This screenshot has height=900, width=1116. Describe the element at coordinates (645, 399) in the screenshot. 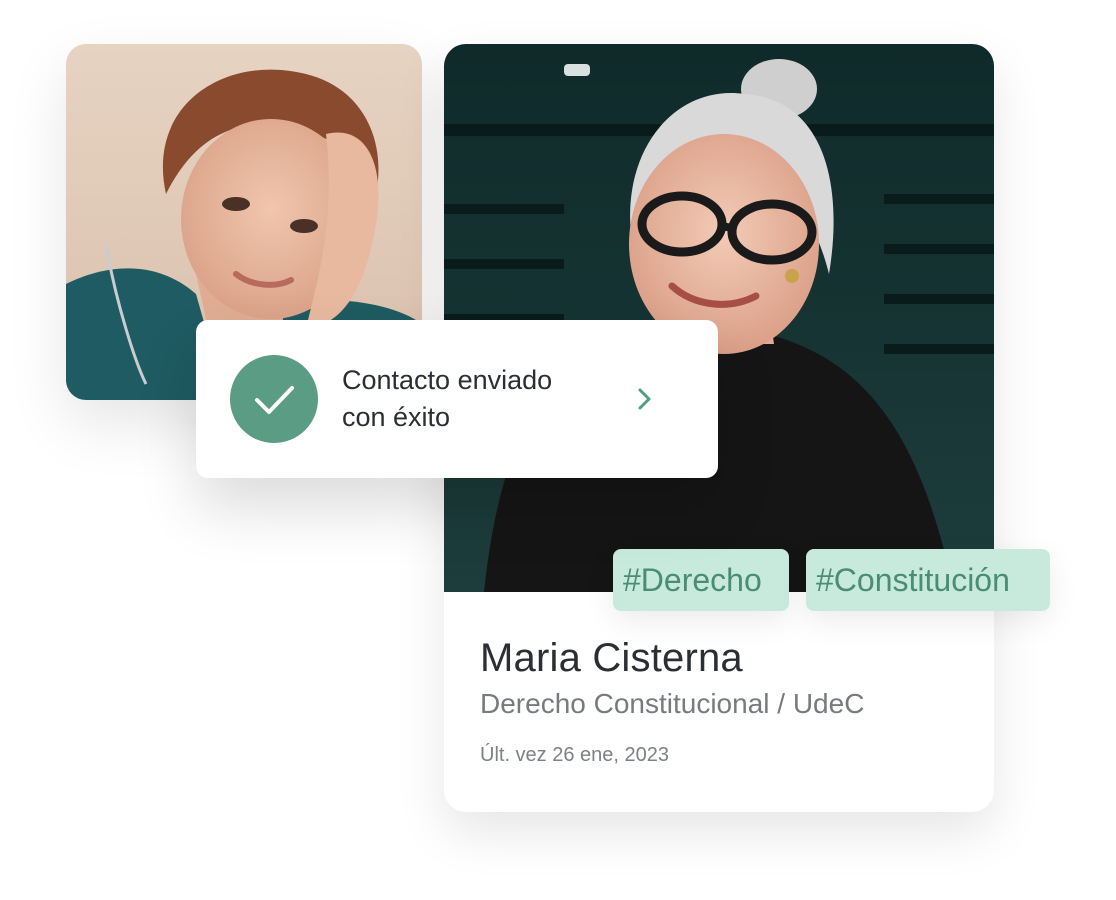

I see `chevron-right-icon` at that location.